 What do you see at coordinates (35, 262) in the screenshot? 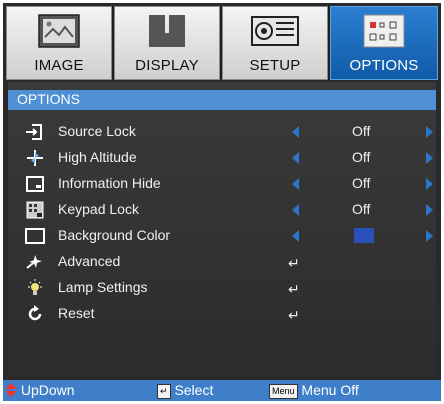
I see `advanced-icon` at bounding box center [35, 262].